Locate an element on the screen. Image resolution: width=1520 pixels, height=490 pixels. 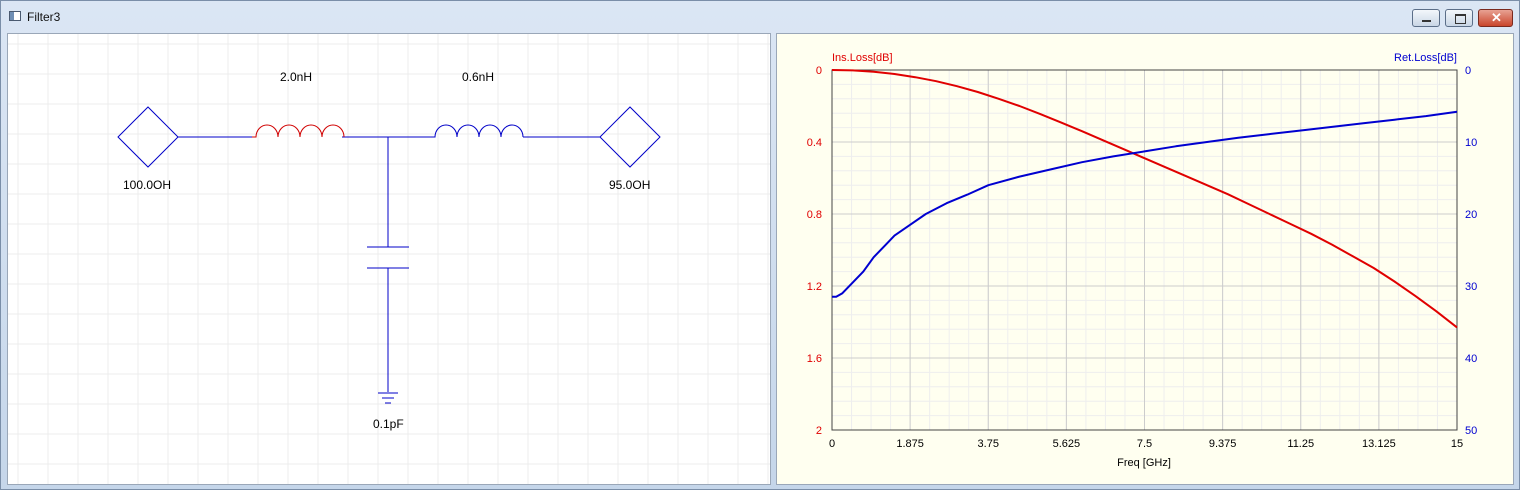
port2-label: 95.0OH is located at coordinates (629, 185).